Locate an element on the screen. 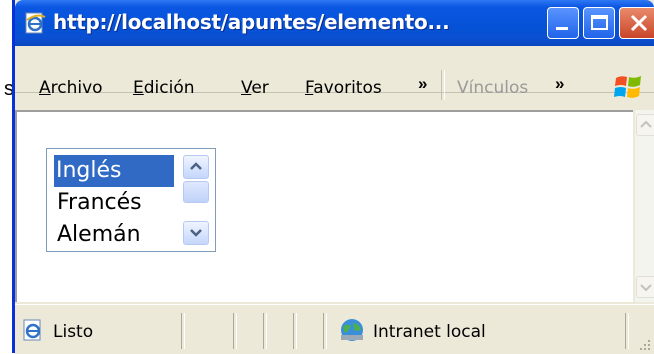  minimize-icon is located at coordinates (562, 28).